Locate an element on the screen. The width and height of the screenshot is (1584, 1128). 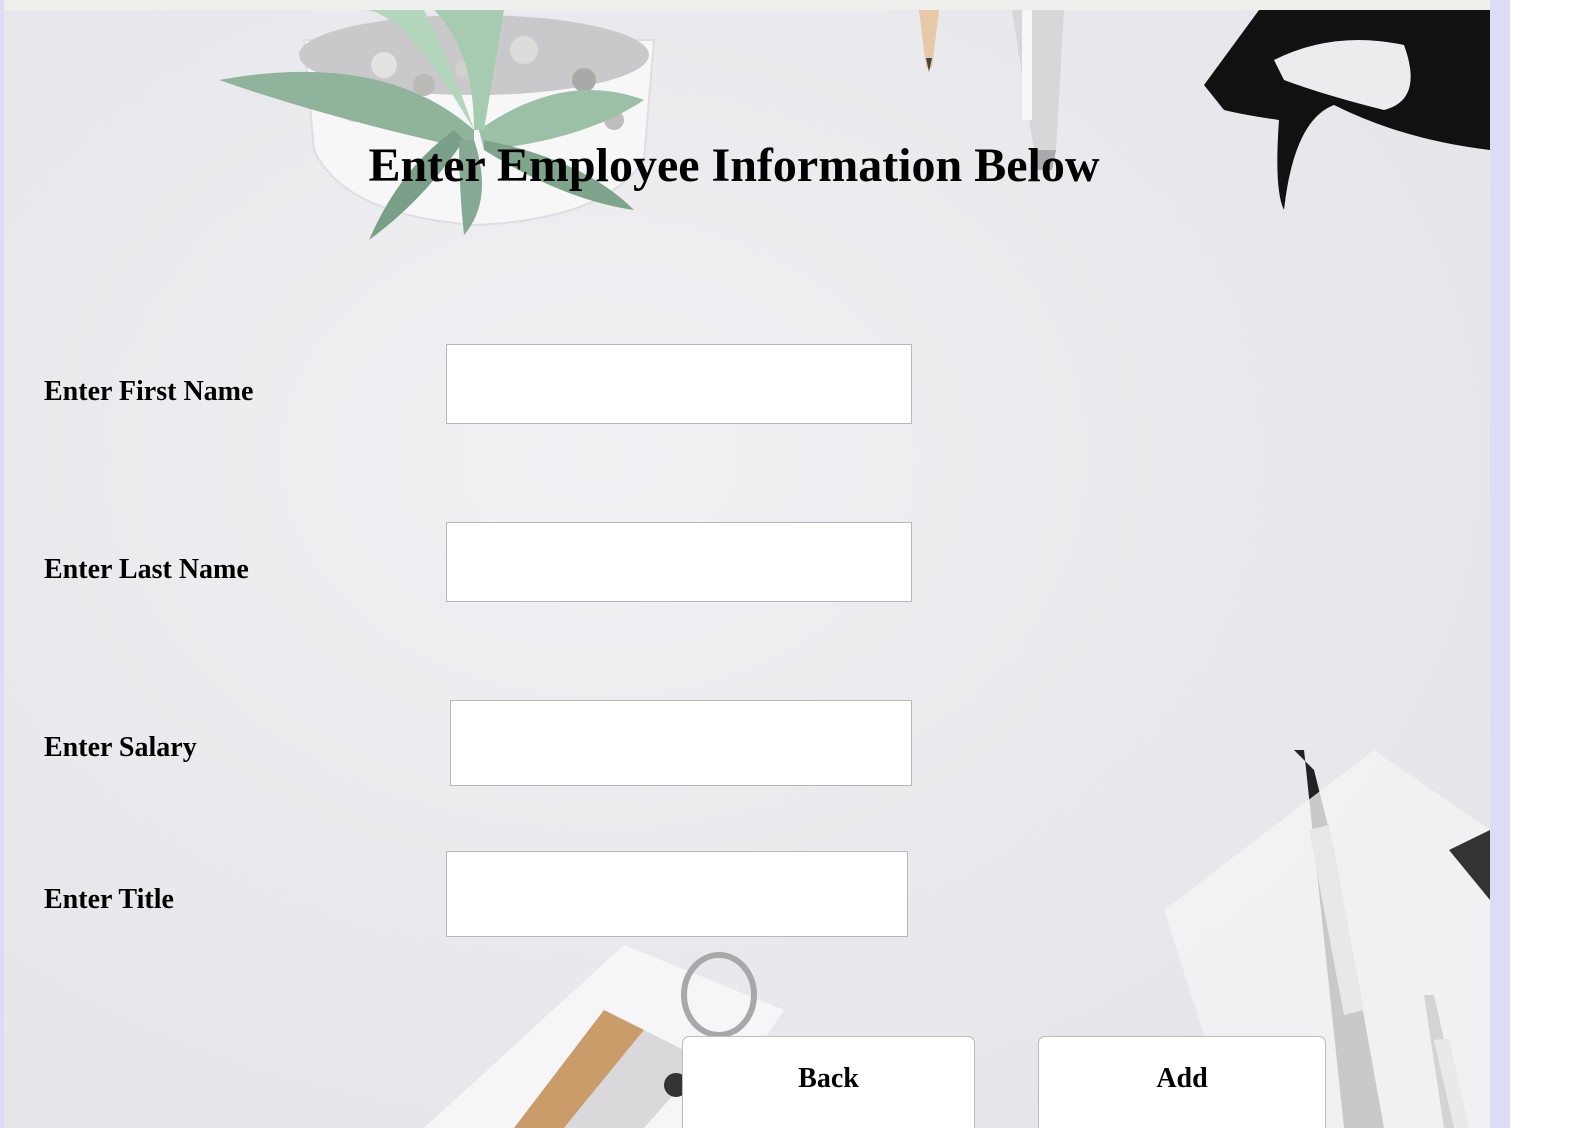
first-name-input is located at coordinates (679, 384).